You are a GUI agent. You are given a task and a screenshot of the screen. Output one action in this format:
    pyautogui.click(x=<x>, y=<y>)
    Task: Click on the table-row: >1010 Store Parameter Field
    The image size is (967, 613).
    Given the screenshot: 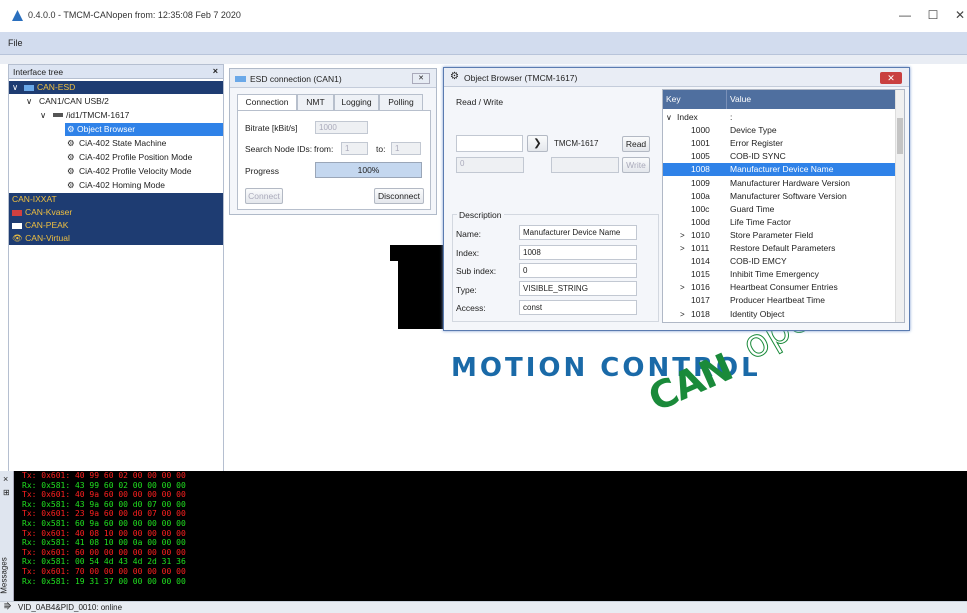 What is the action you would take?
    pyautogui.click(x=780, y=235)
    